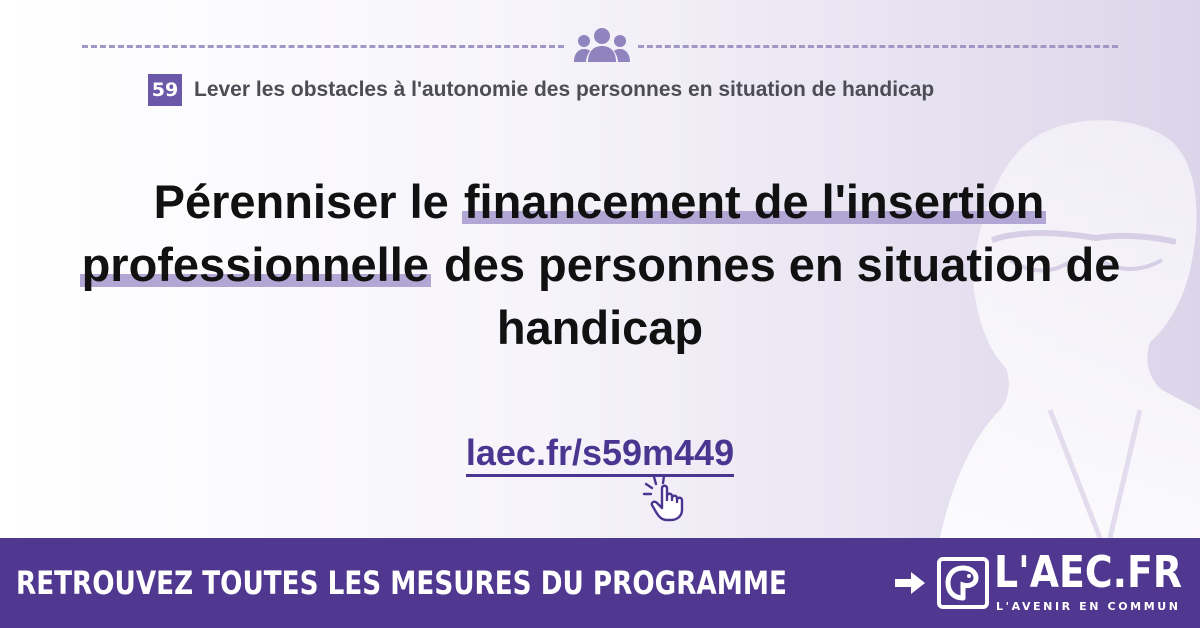 The width and height of the screenshot is (1200, 628). What do you see at coordinates (1088, 572) in the screenshot?
I see `brand-name: L'AEC.FR` at bounding box center [1088, 572].